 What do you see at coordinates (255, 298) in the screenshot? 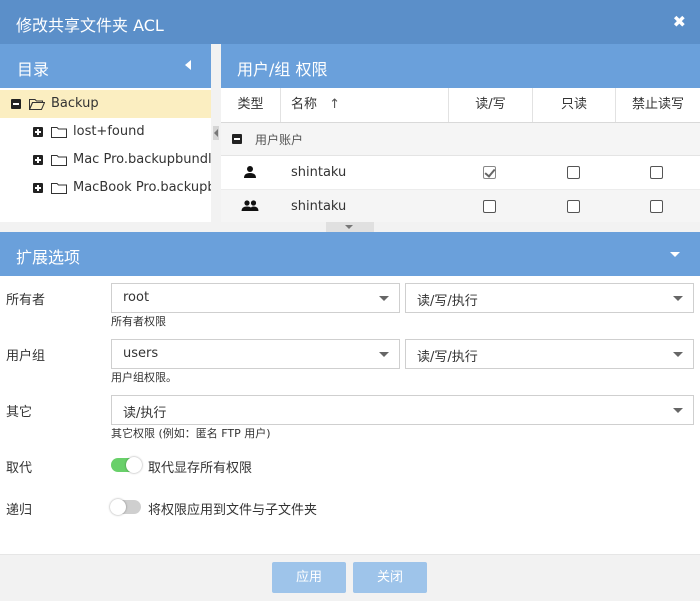
I see `owner-select: root` at bounding box center [255, 298].